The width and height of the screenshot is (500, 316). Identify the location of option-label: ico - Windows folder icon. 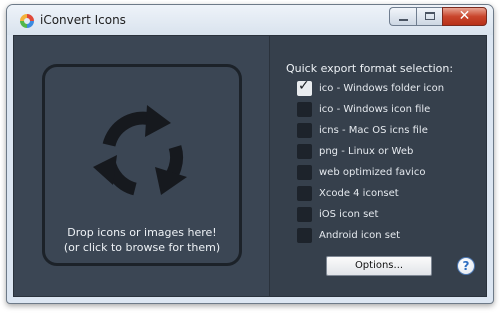
(382, 88).